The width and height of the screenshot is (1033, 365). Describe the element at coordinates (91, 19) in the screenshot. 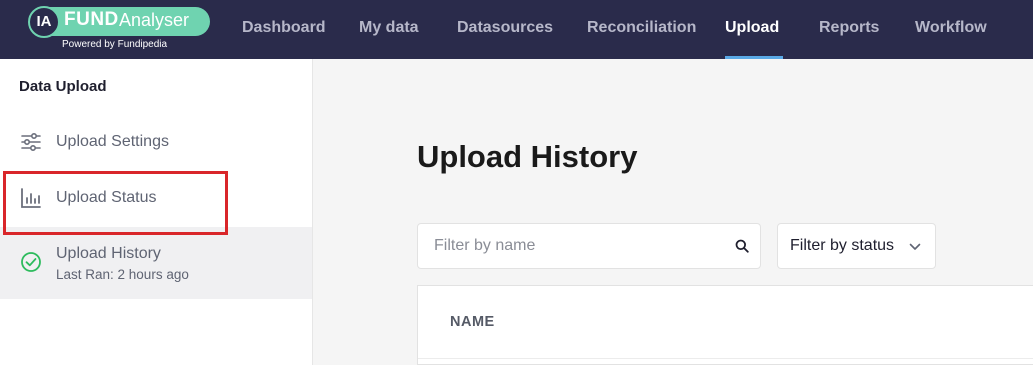

I see `logo-name-bold: FUND` at that location.